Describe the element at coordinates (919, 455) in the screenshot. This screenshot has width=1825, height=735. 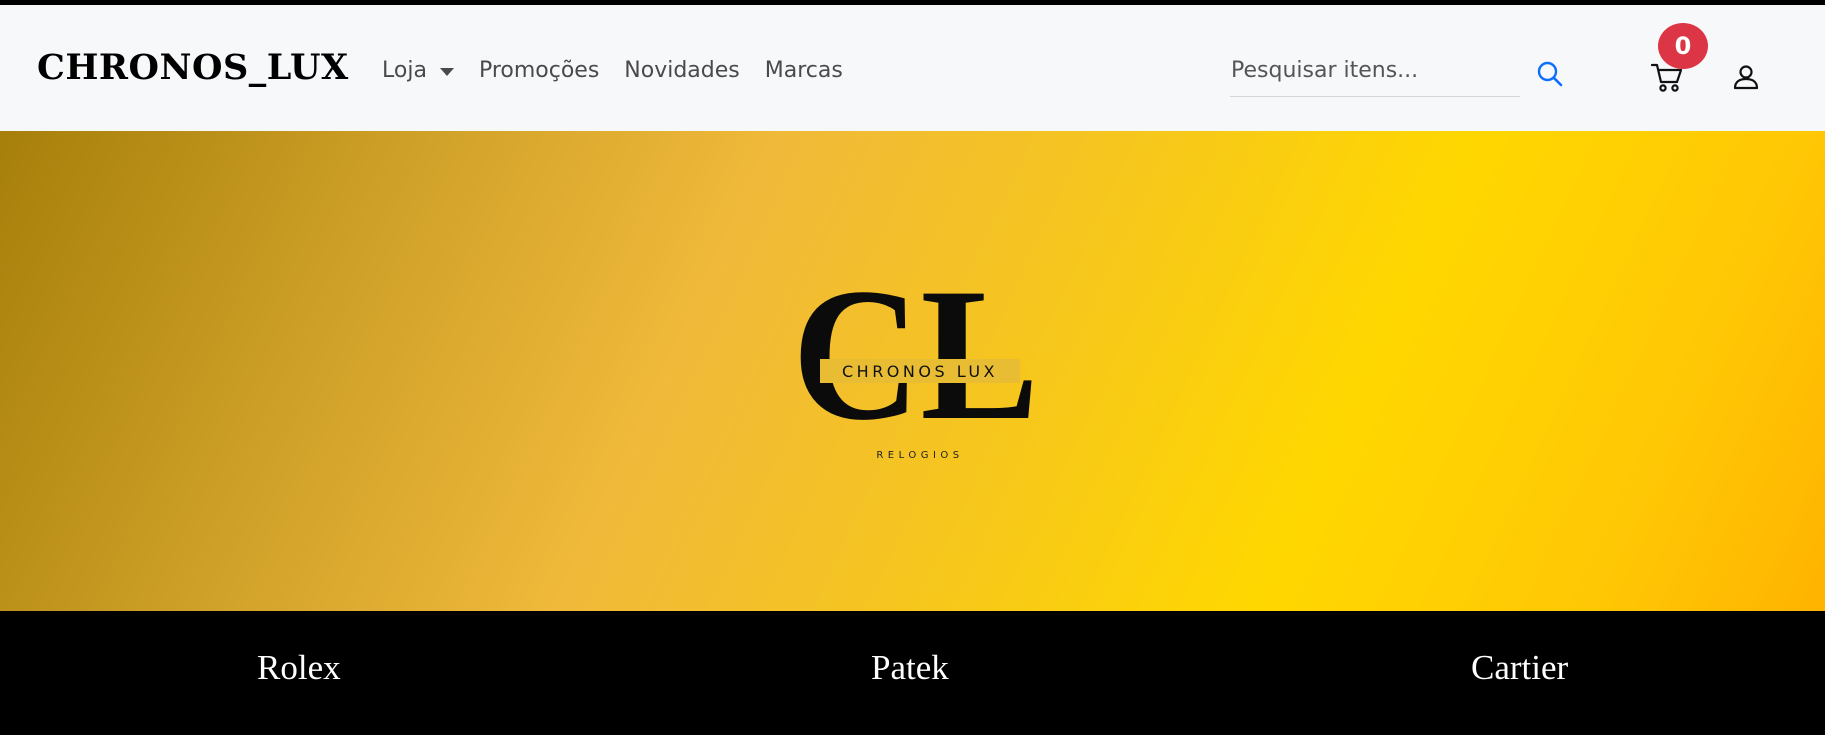
I see `logo-tagline: RELOGIOS` at that location.